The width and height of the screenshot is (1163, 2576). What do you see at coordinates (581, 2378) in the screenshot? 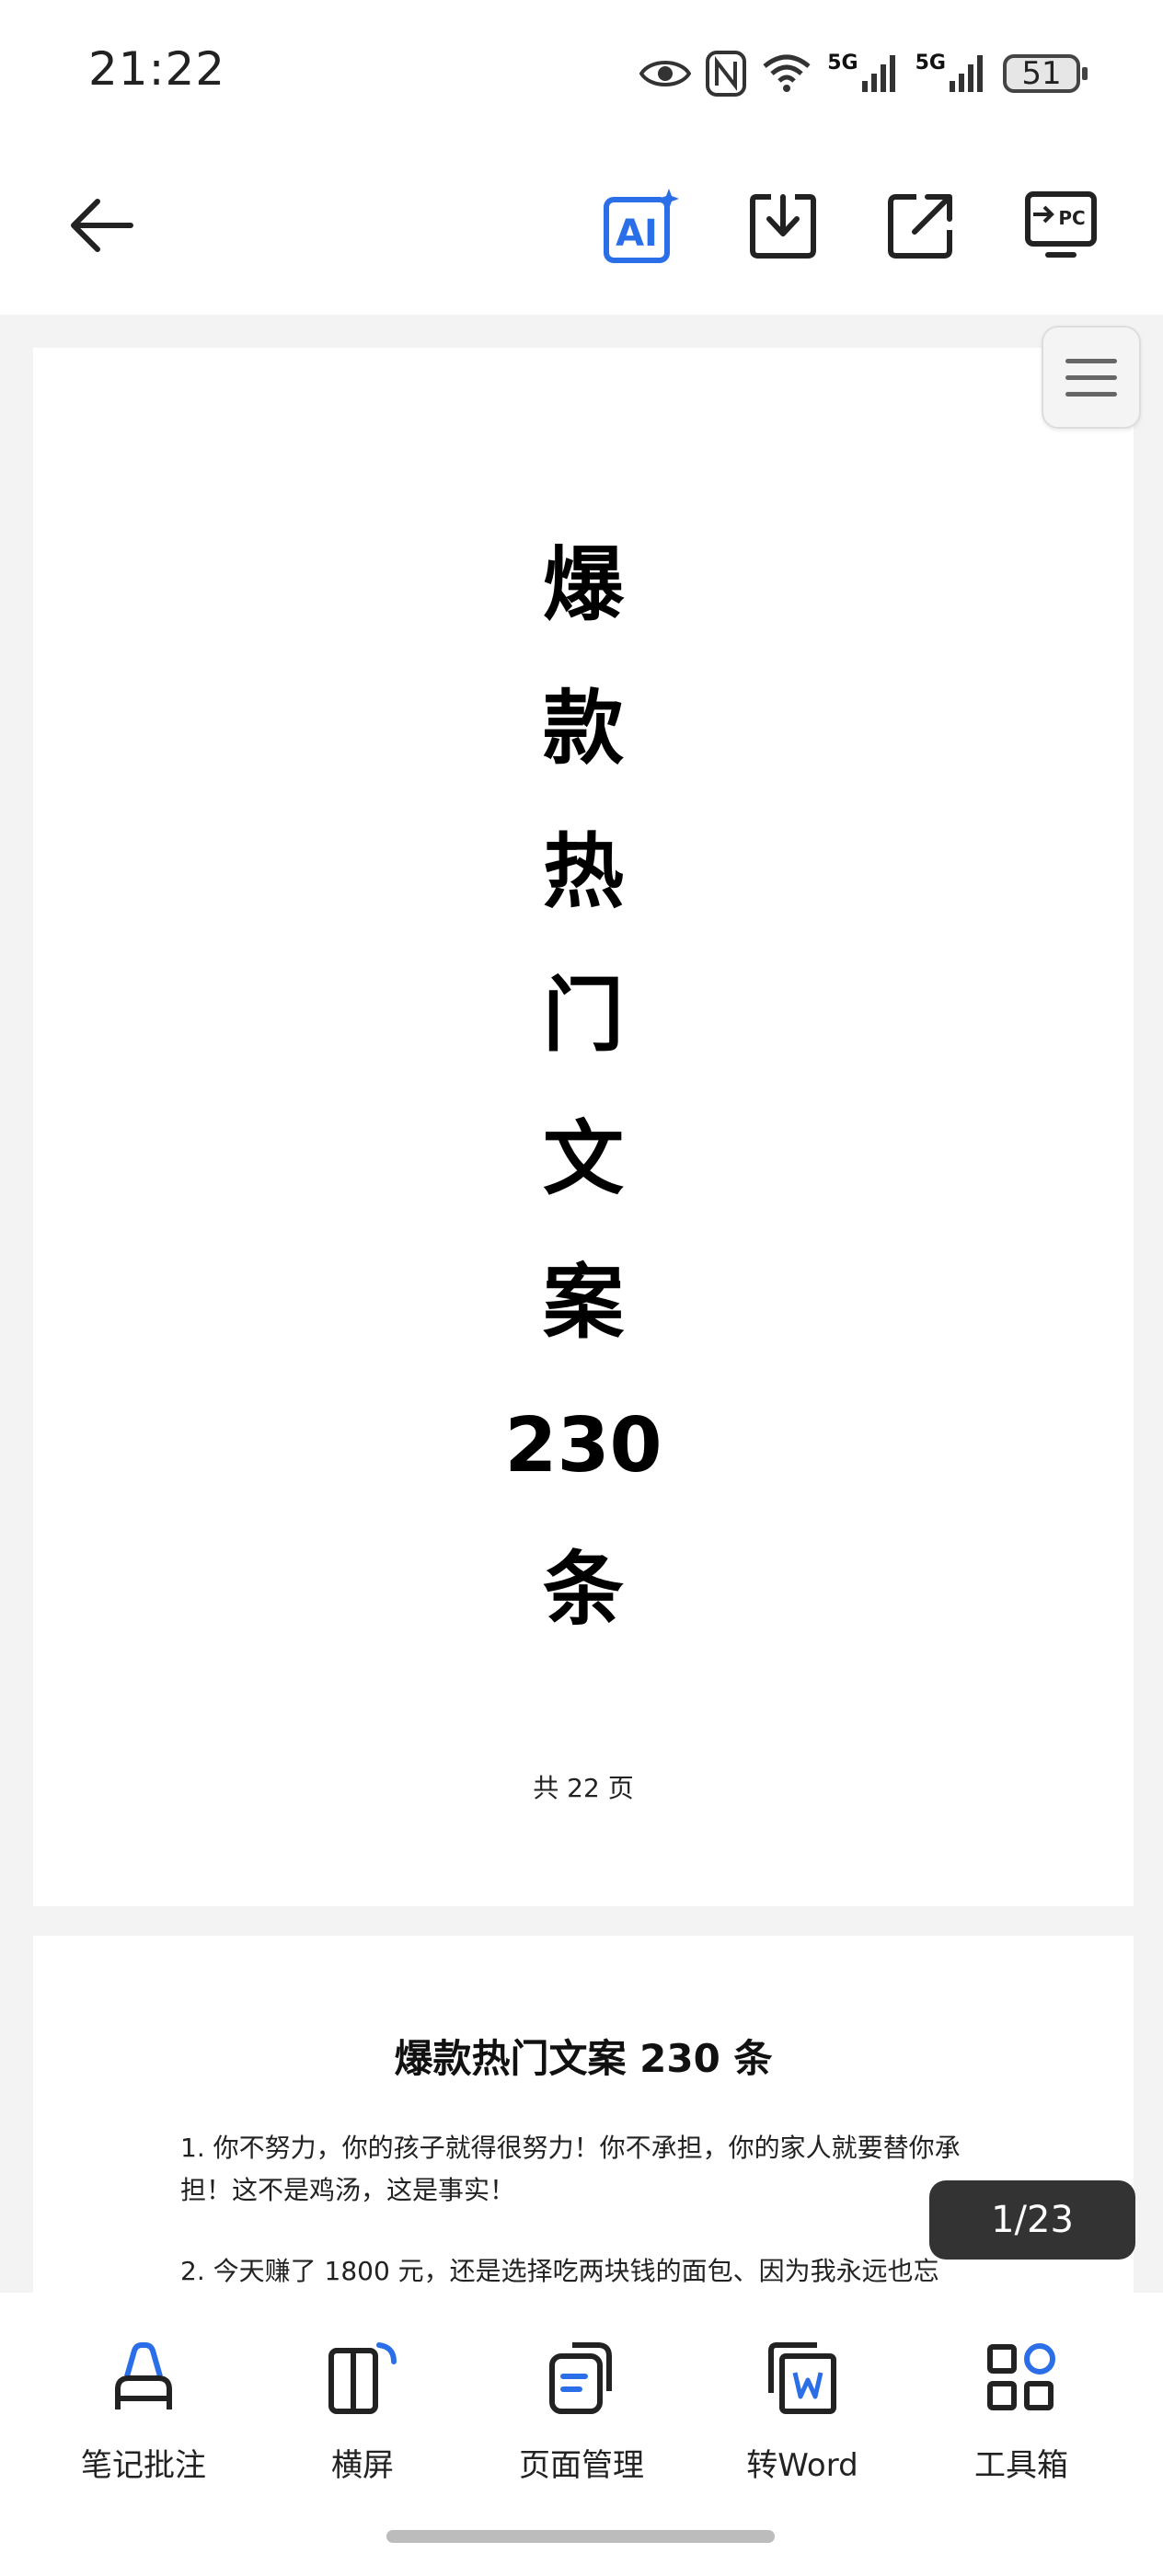
I see `page-manage-icon` at bounding box center [581, 2378].